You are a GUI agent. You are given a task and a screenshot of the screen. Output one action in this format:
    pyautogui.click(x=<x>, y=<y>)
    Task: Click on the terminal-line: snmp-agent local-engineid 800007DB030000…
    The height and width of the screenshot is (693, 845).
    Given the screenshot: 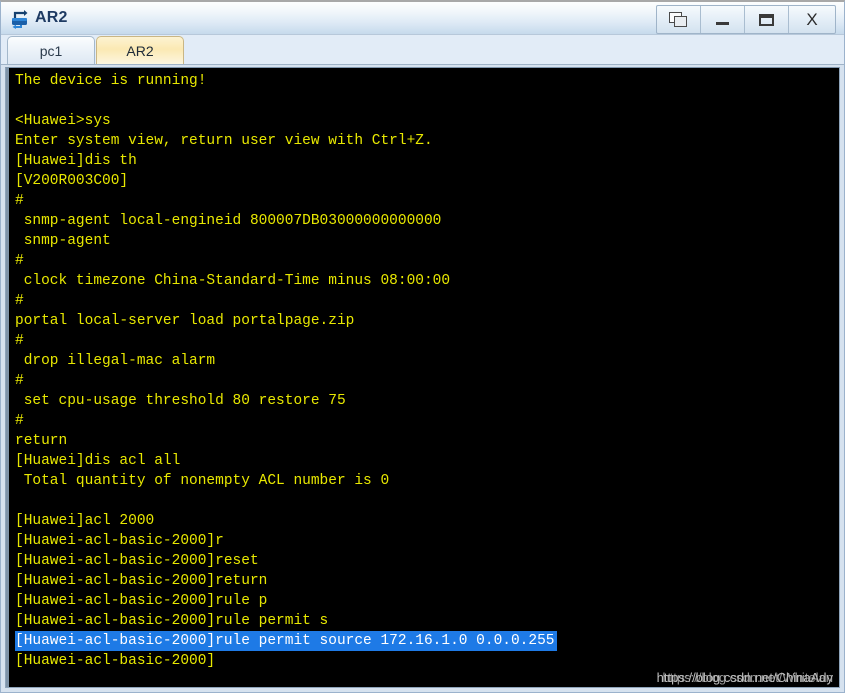 What is the action you would take?
    pyautogui.click(x=427, y=221)
    